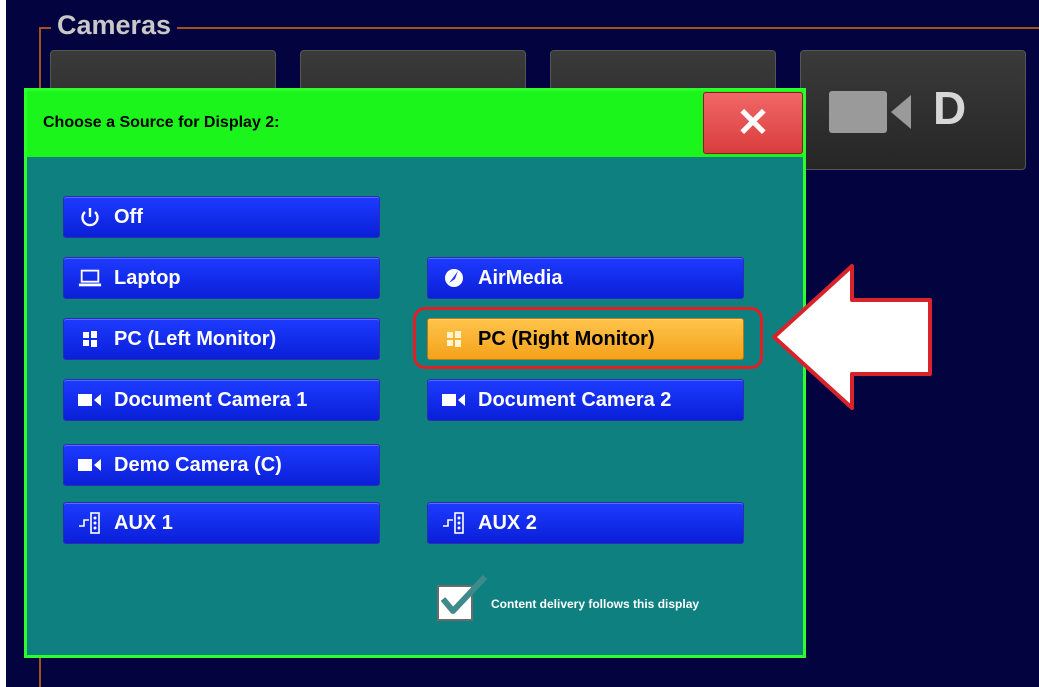 The height and width of the screenshot is (687, 1039). What do you see at coordinates (585, 523) in the screenshot?
I see `source-button-aux-2: AUX 2` at bounding box center [585, 523].